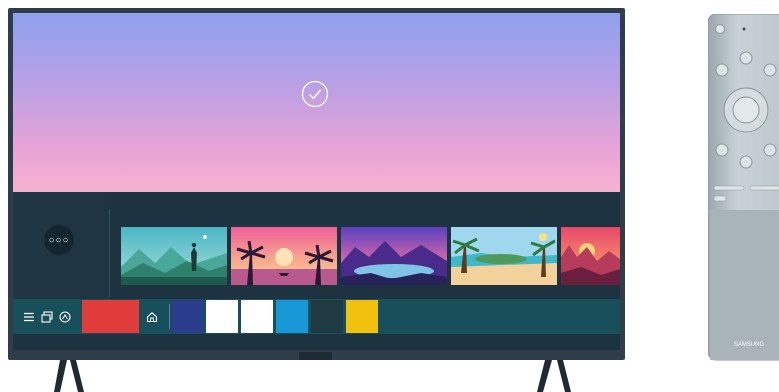 This screenshot has width=779, height=392. I want to click on taskbar, so click(316, 316).